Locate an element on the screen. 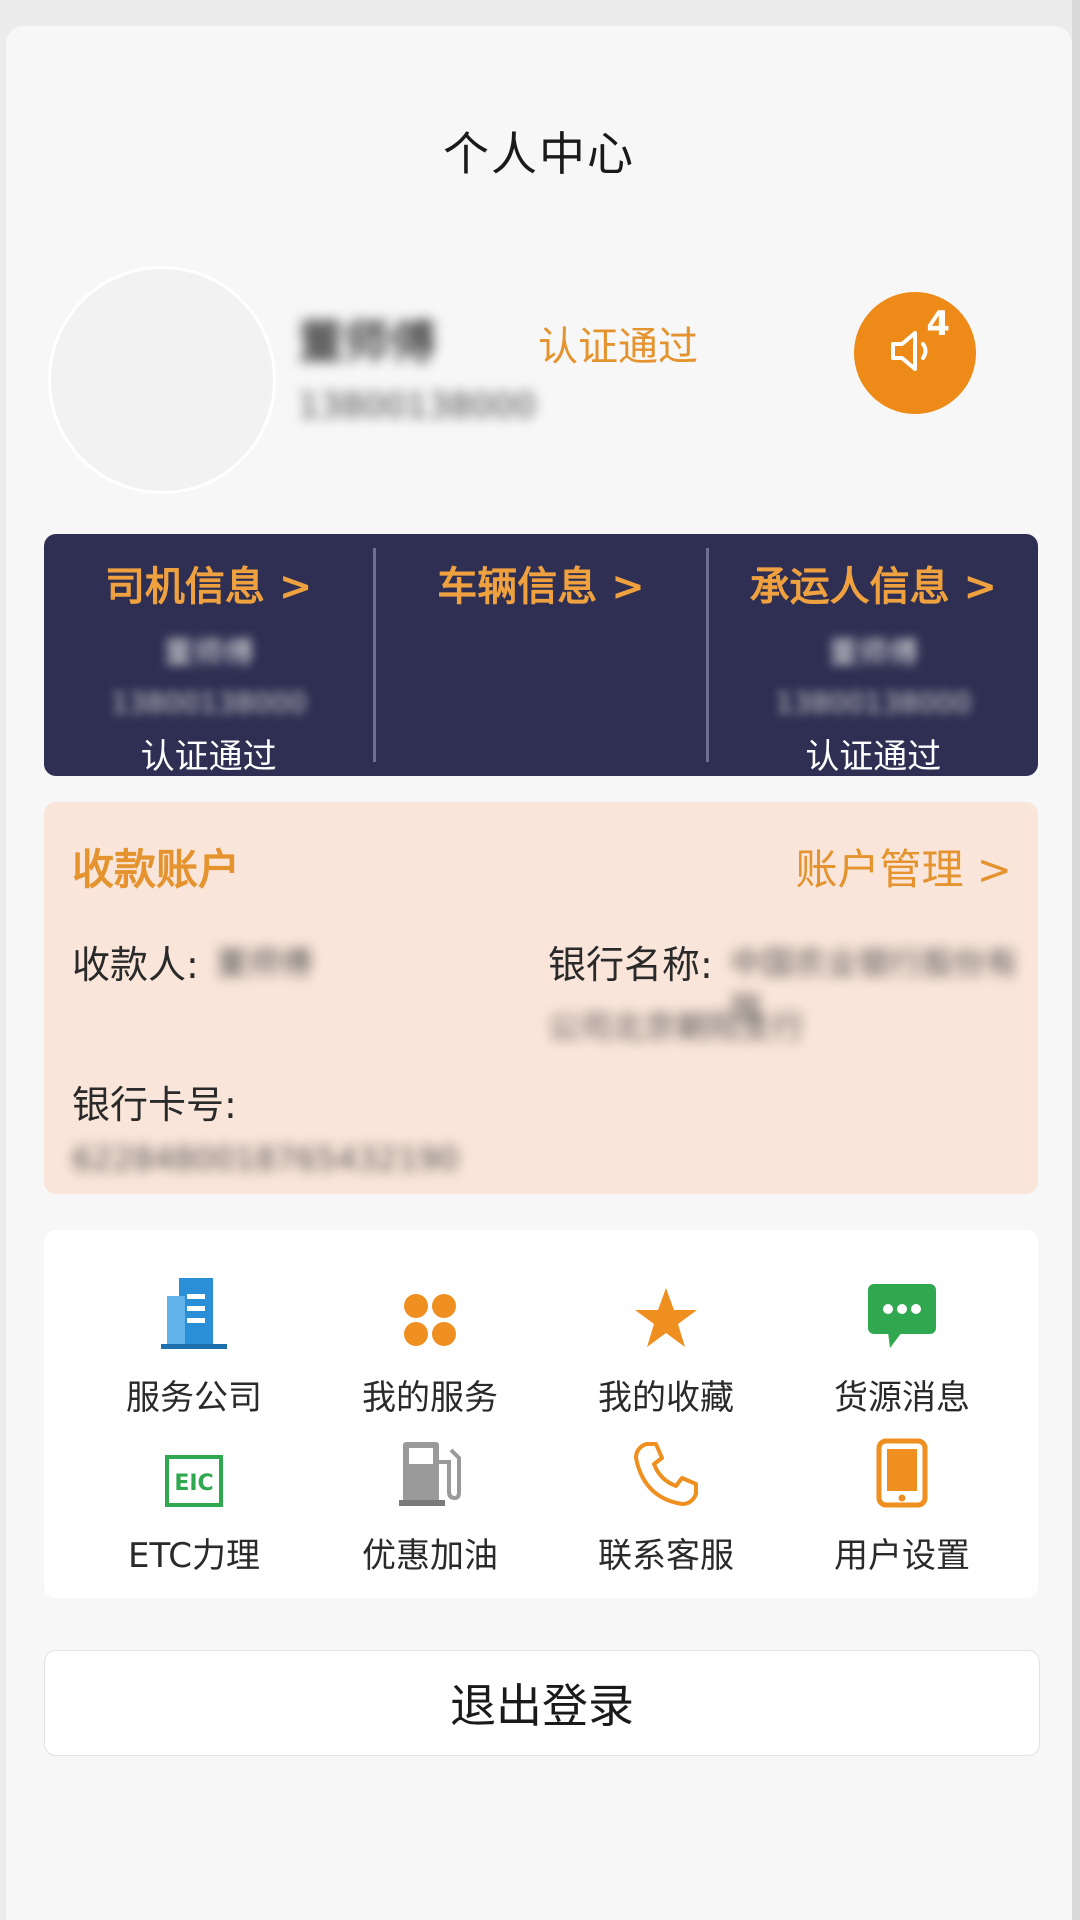  driver-name: 董师傅 is located at coordinates (208, 653).